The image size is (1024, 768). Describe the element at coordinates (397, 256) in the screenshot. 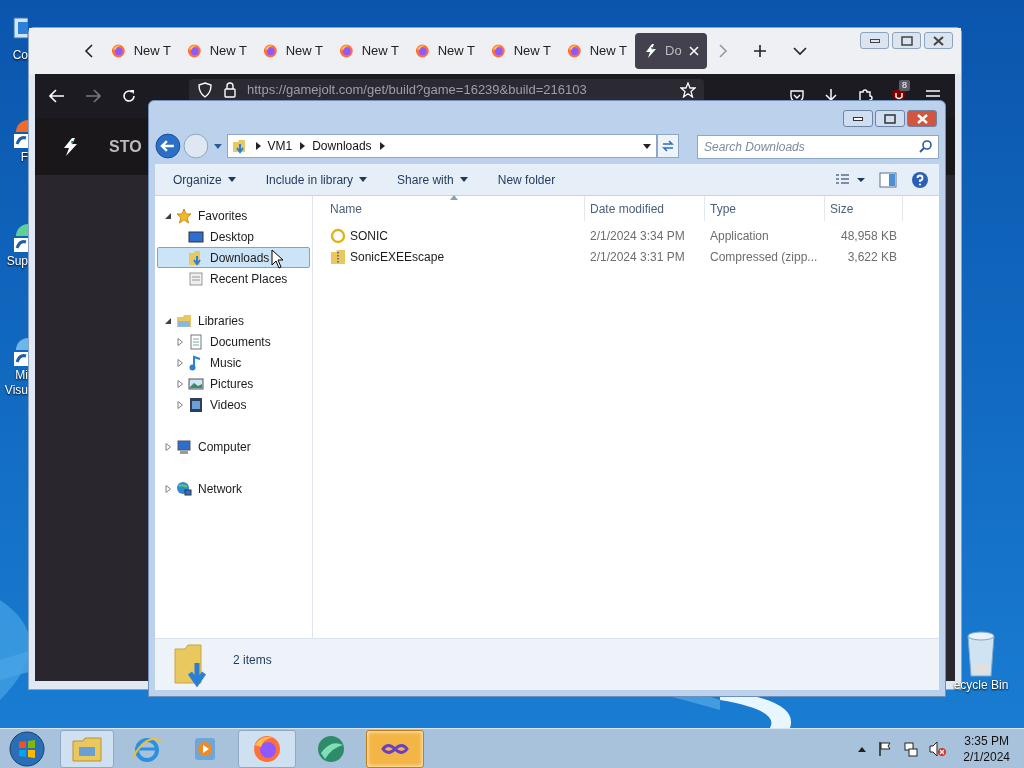

I see `file-name: SonicEXEEscape` at that location.